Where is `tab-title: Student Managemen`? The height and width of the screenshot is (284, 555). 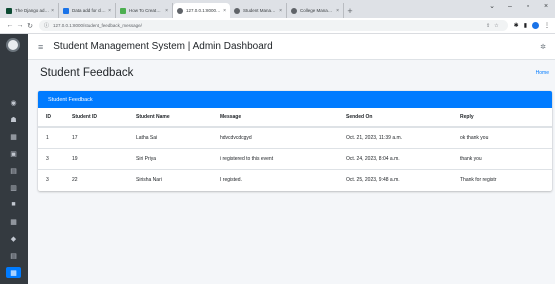
tab-title: Student Managemen is located at coordinates (260, 10).